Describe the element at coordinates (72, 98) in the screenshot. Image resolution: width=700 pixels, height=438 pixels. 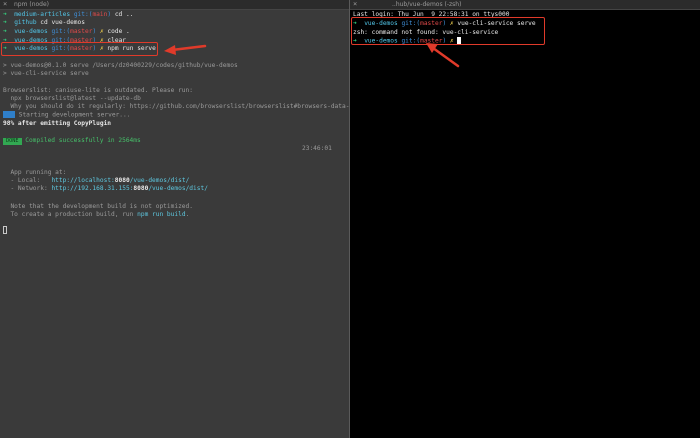
I see `warning-line: npx browserslist@latest --update-db` at that location.